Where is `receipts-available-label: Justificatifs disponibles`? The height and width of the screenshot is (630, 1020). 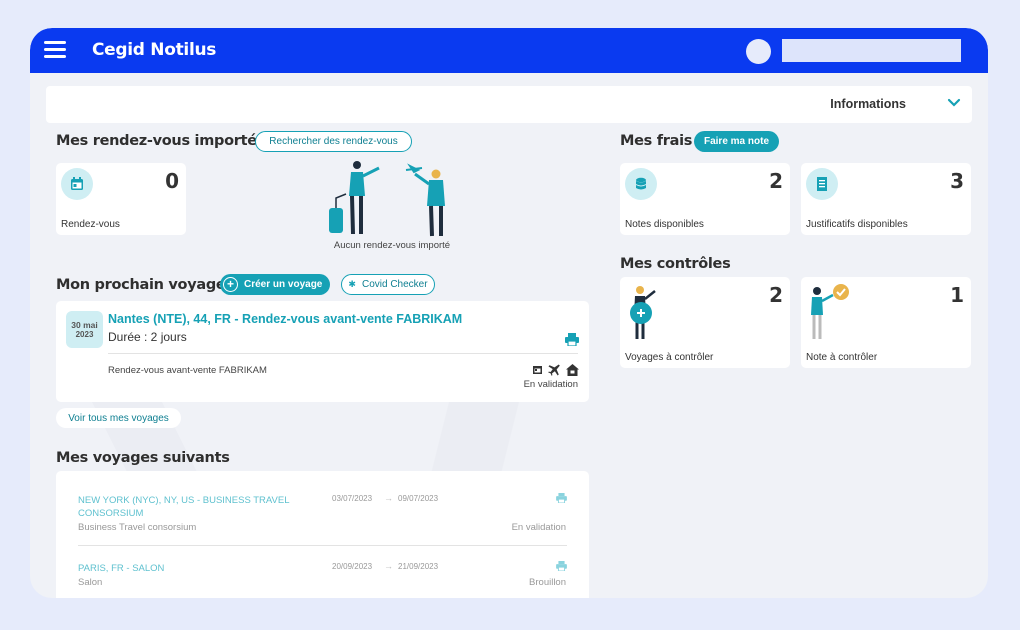
receipts-available-label: Justificatifs disponibles is located at coordinates (857, 224).